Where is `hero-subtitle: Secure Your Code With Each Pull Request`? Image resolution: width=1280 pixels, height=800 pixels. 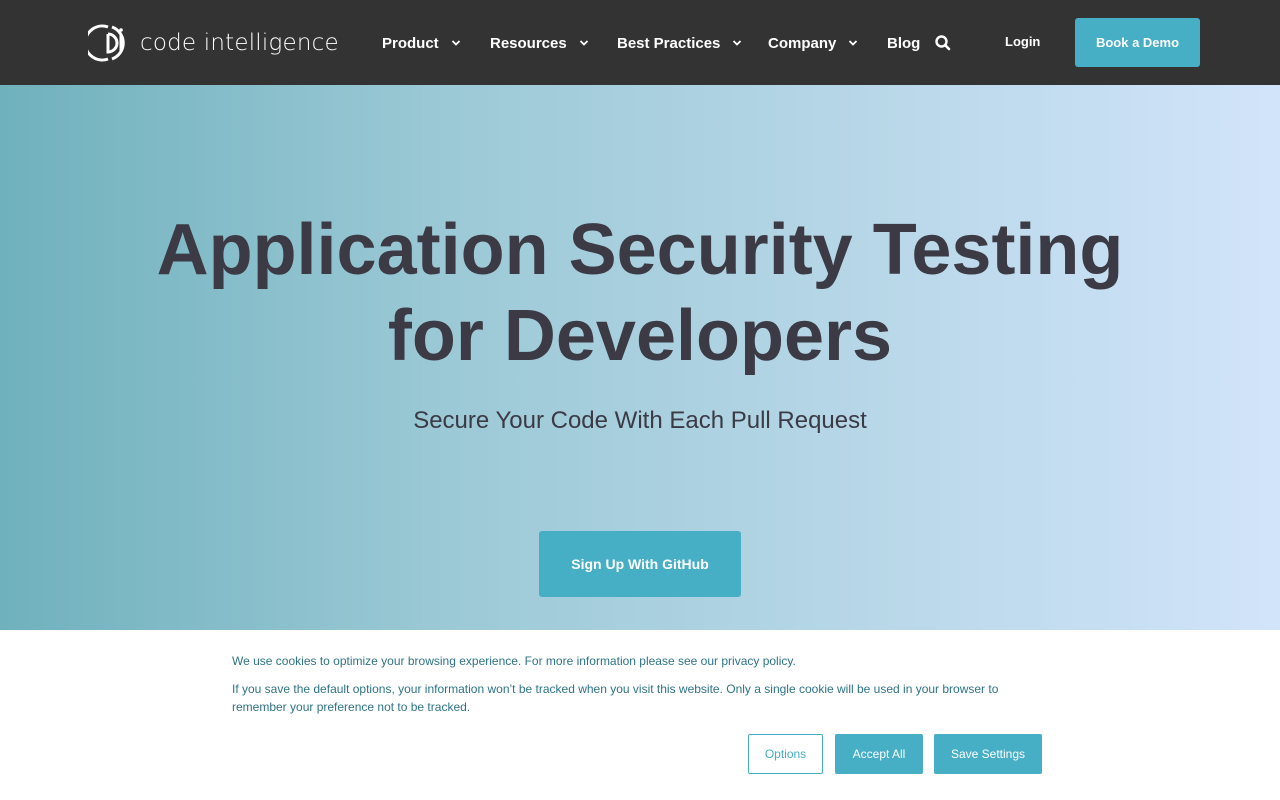 hero-subtitle: Secure Your Code With Each Pull Request is located at coordinates (640, 420).